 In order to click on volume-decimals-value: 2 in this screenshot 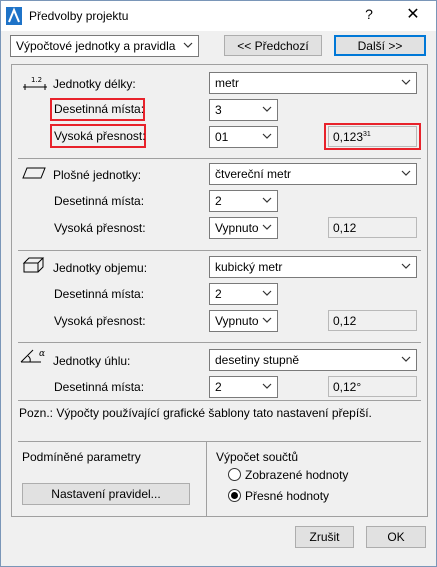, I will do `click(218, 294)`.